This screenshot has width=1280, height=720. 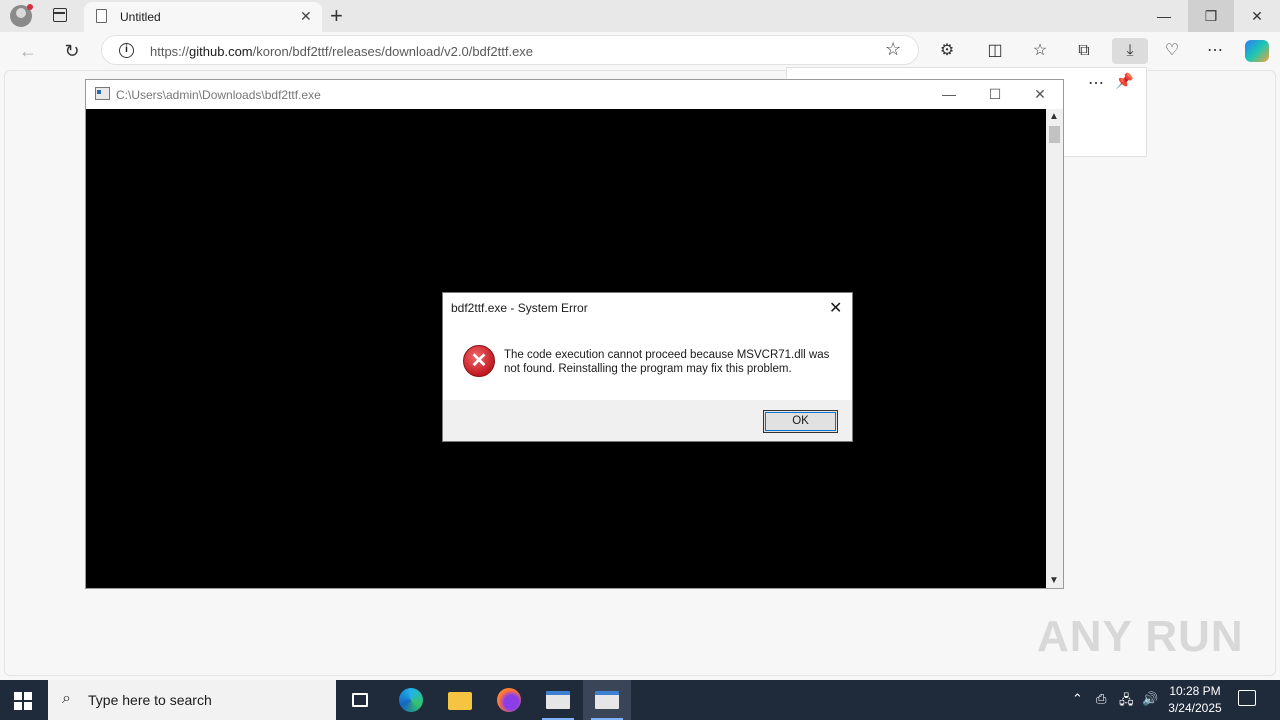 I want to click on error-icon: ✕, so click(x=479, y=361).